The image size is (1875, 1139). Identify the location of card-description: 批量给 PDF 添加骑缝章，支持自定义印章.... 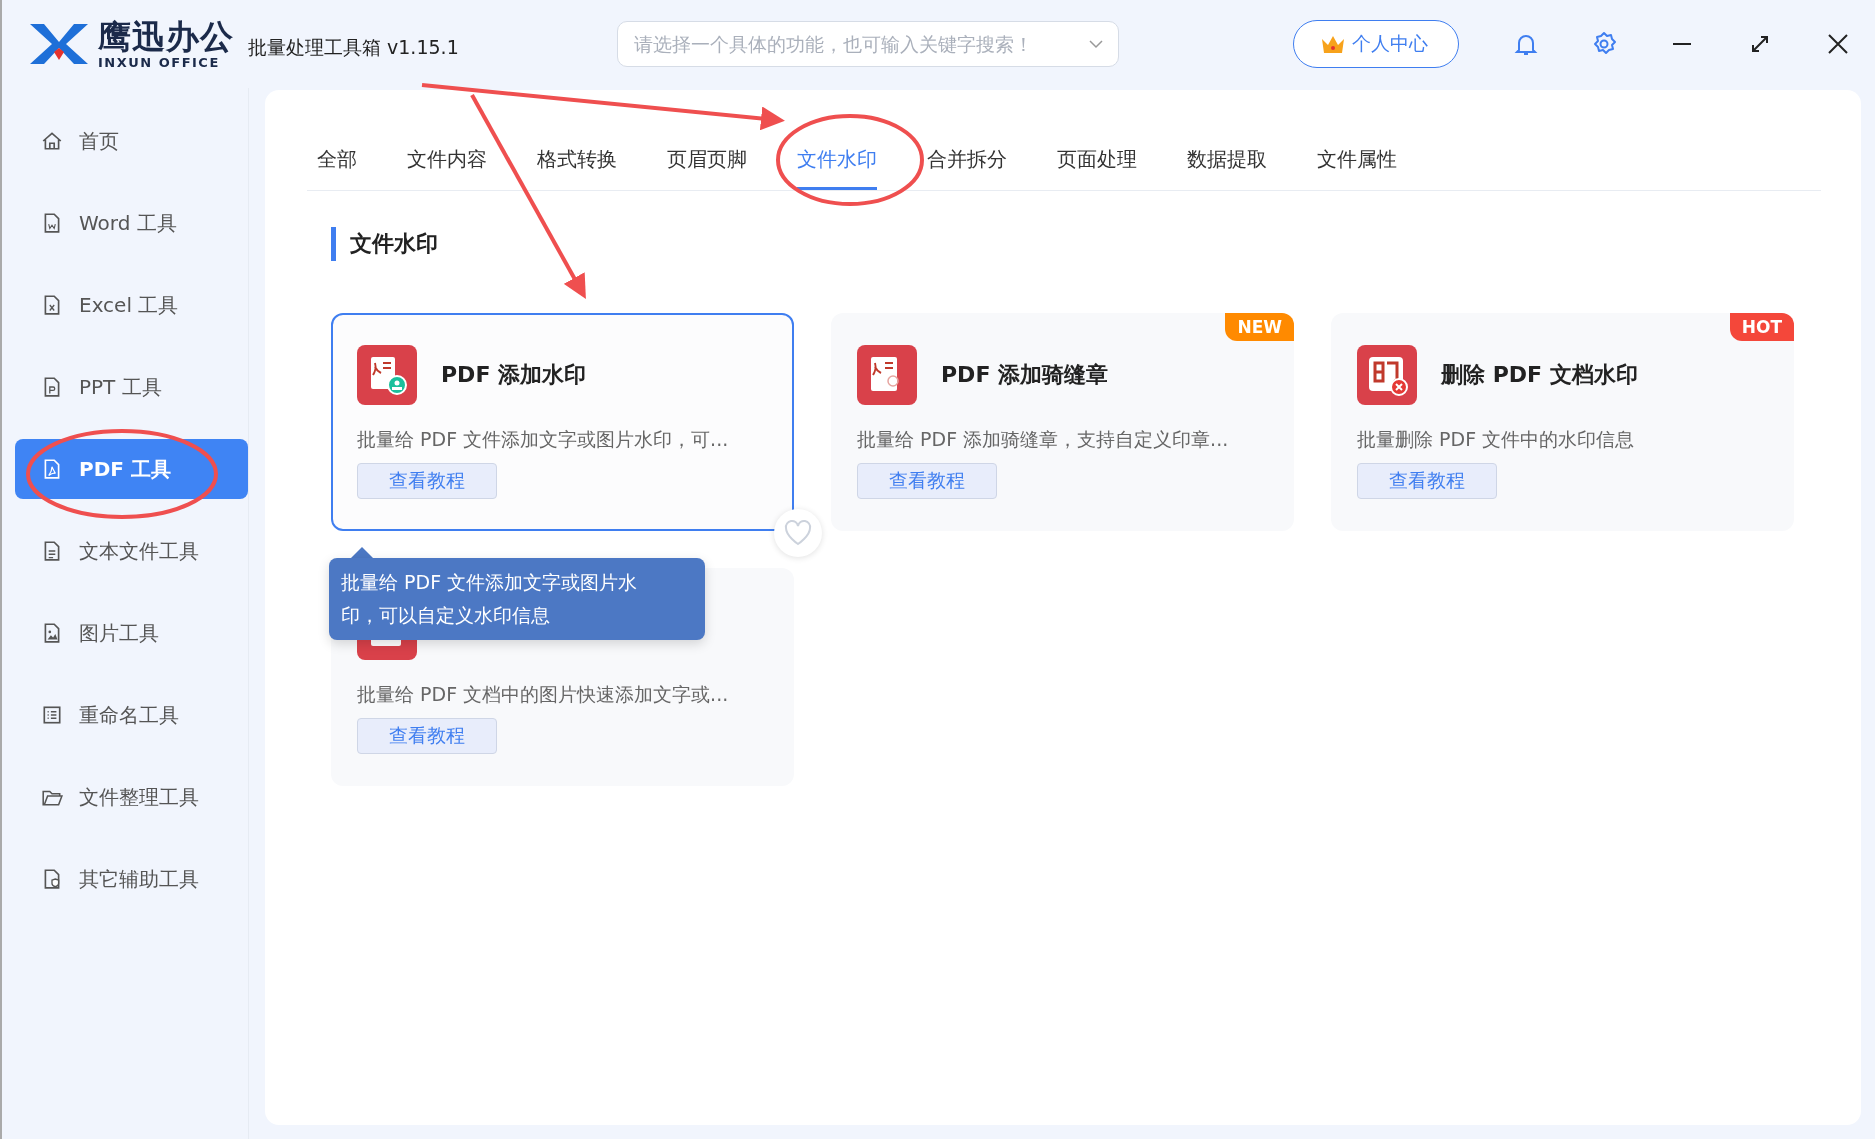
(1043, 439).